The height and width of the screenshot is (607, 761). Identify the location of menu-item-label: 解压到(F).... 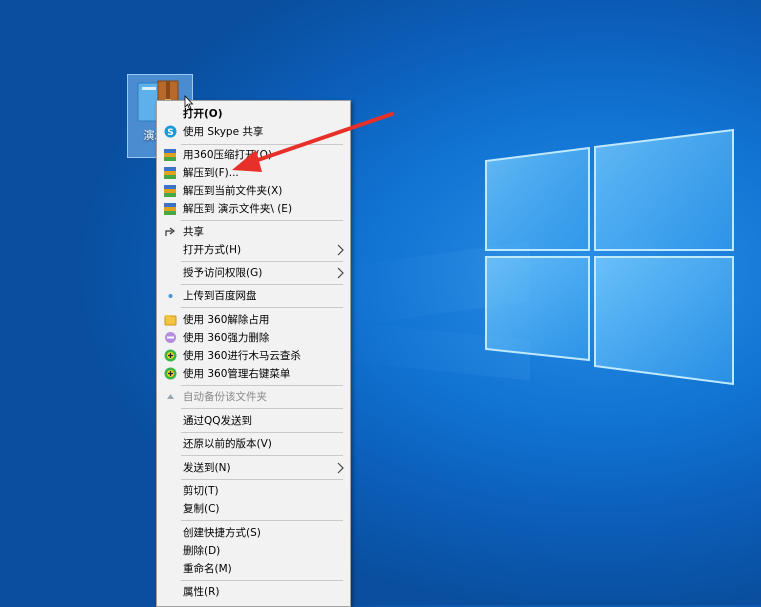
(211, 173).